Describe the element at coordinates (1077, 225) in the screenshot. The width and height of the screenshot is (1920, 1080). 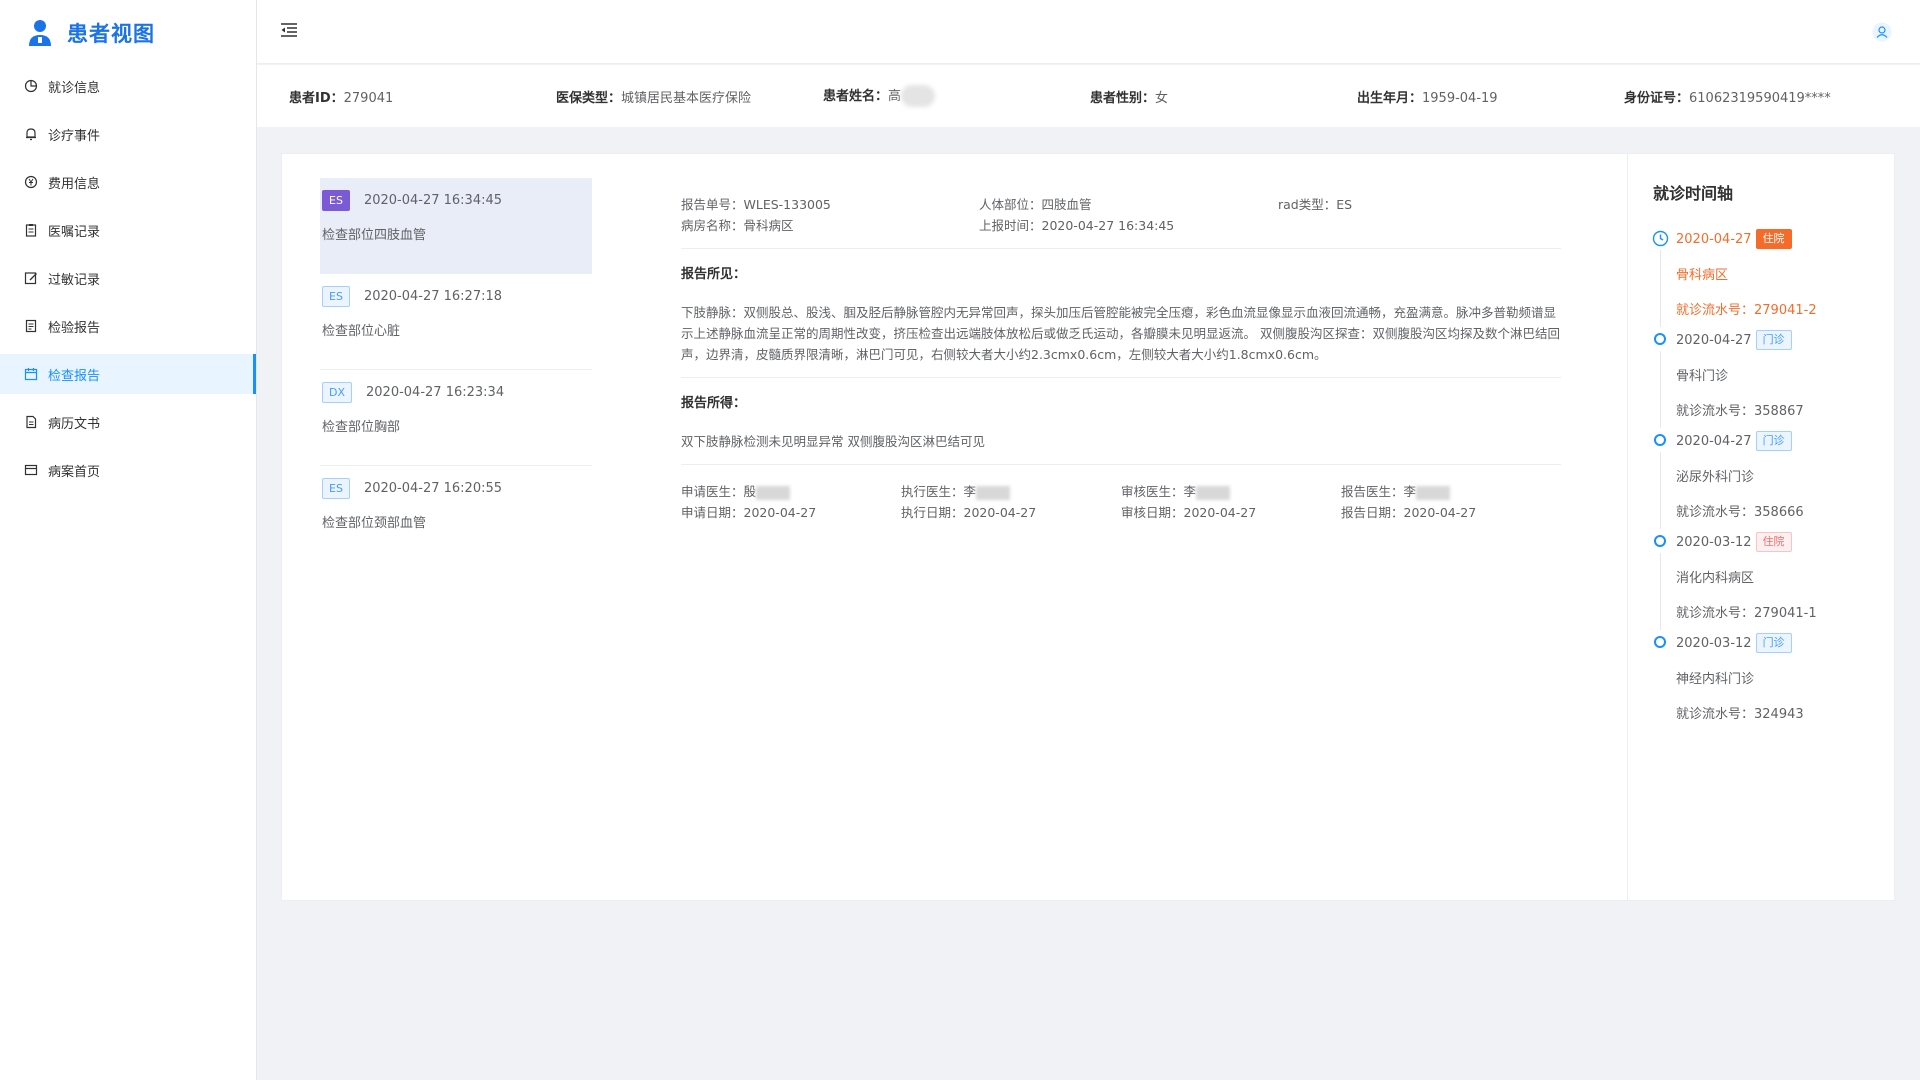
I see `report-upload-time: 上报时间：2020-04-27 16:34:45` at that location.